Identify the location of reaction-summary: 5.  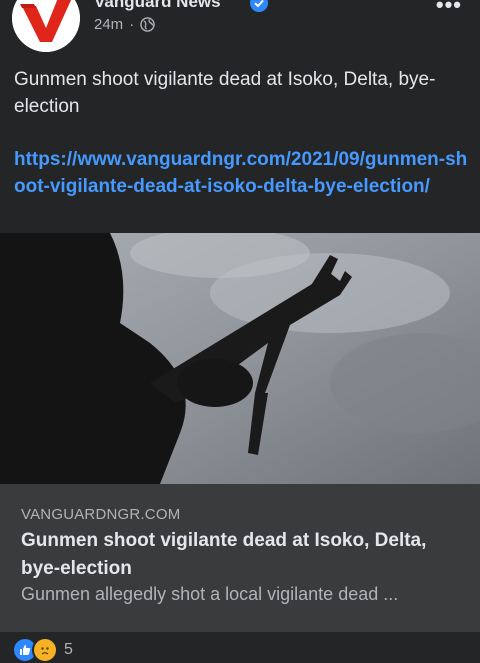
(42, 650).